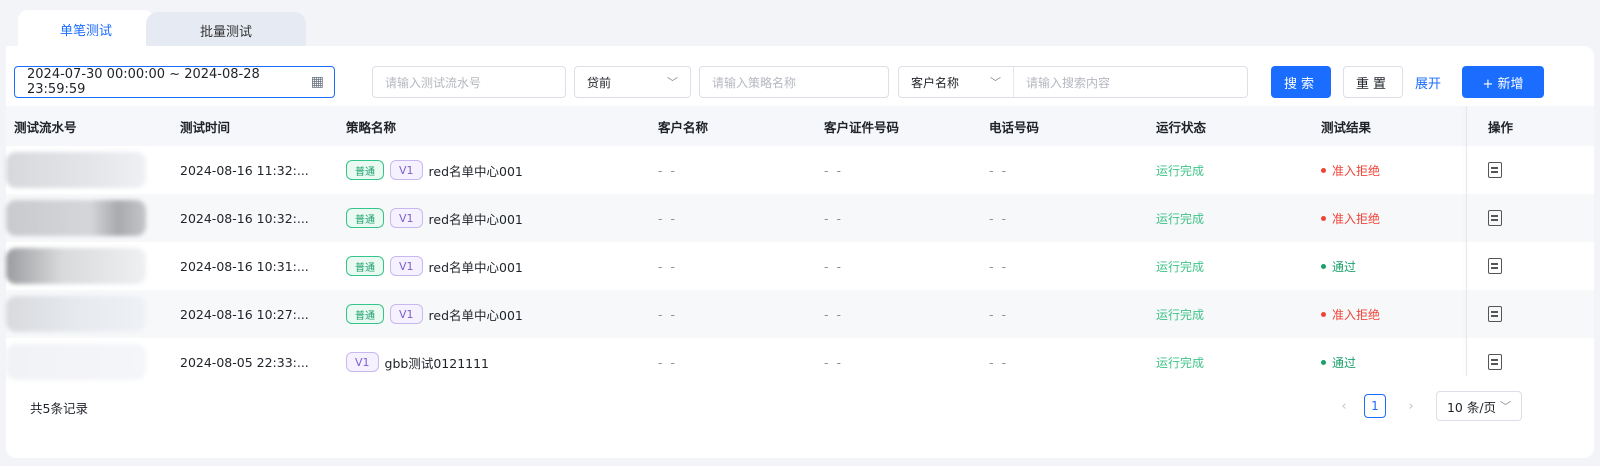 The height and width of the screenshot is (466, 1600). Describe the element at coordinates (45, 127) in the screenshot. I see `header-serial: 测试流水号` at that location.